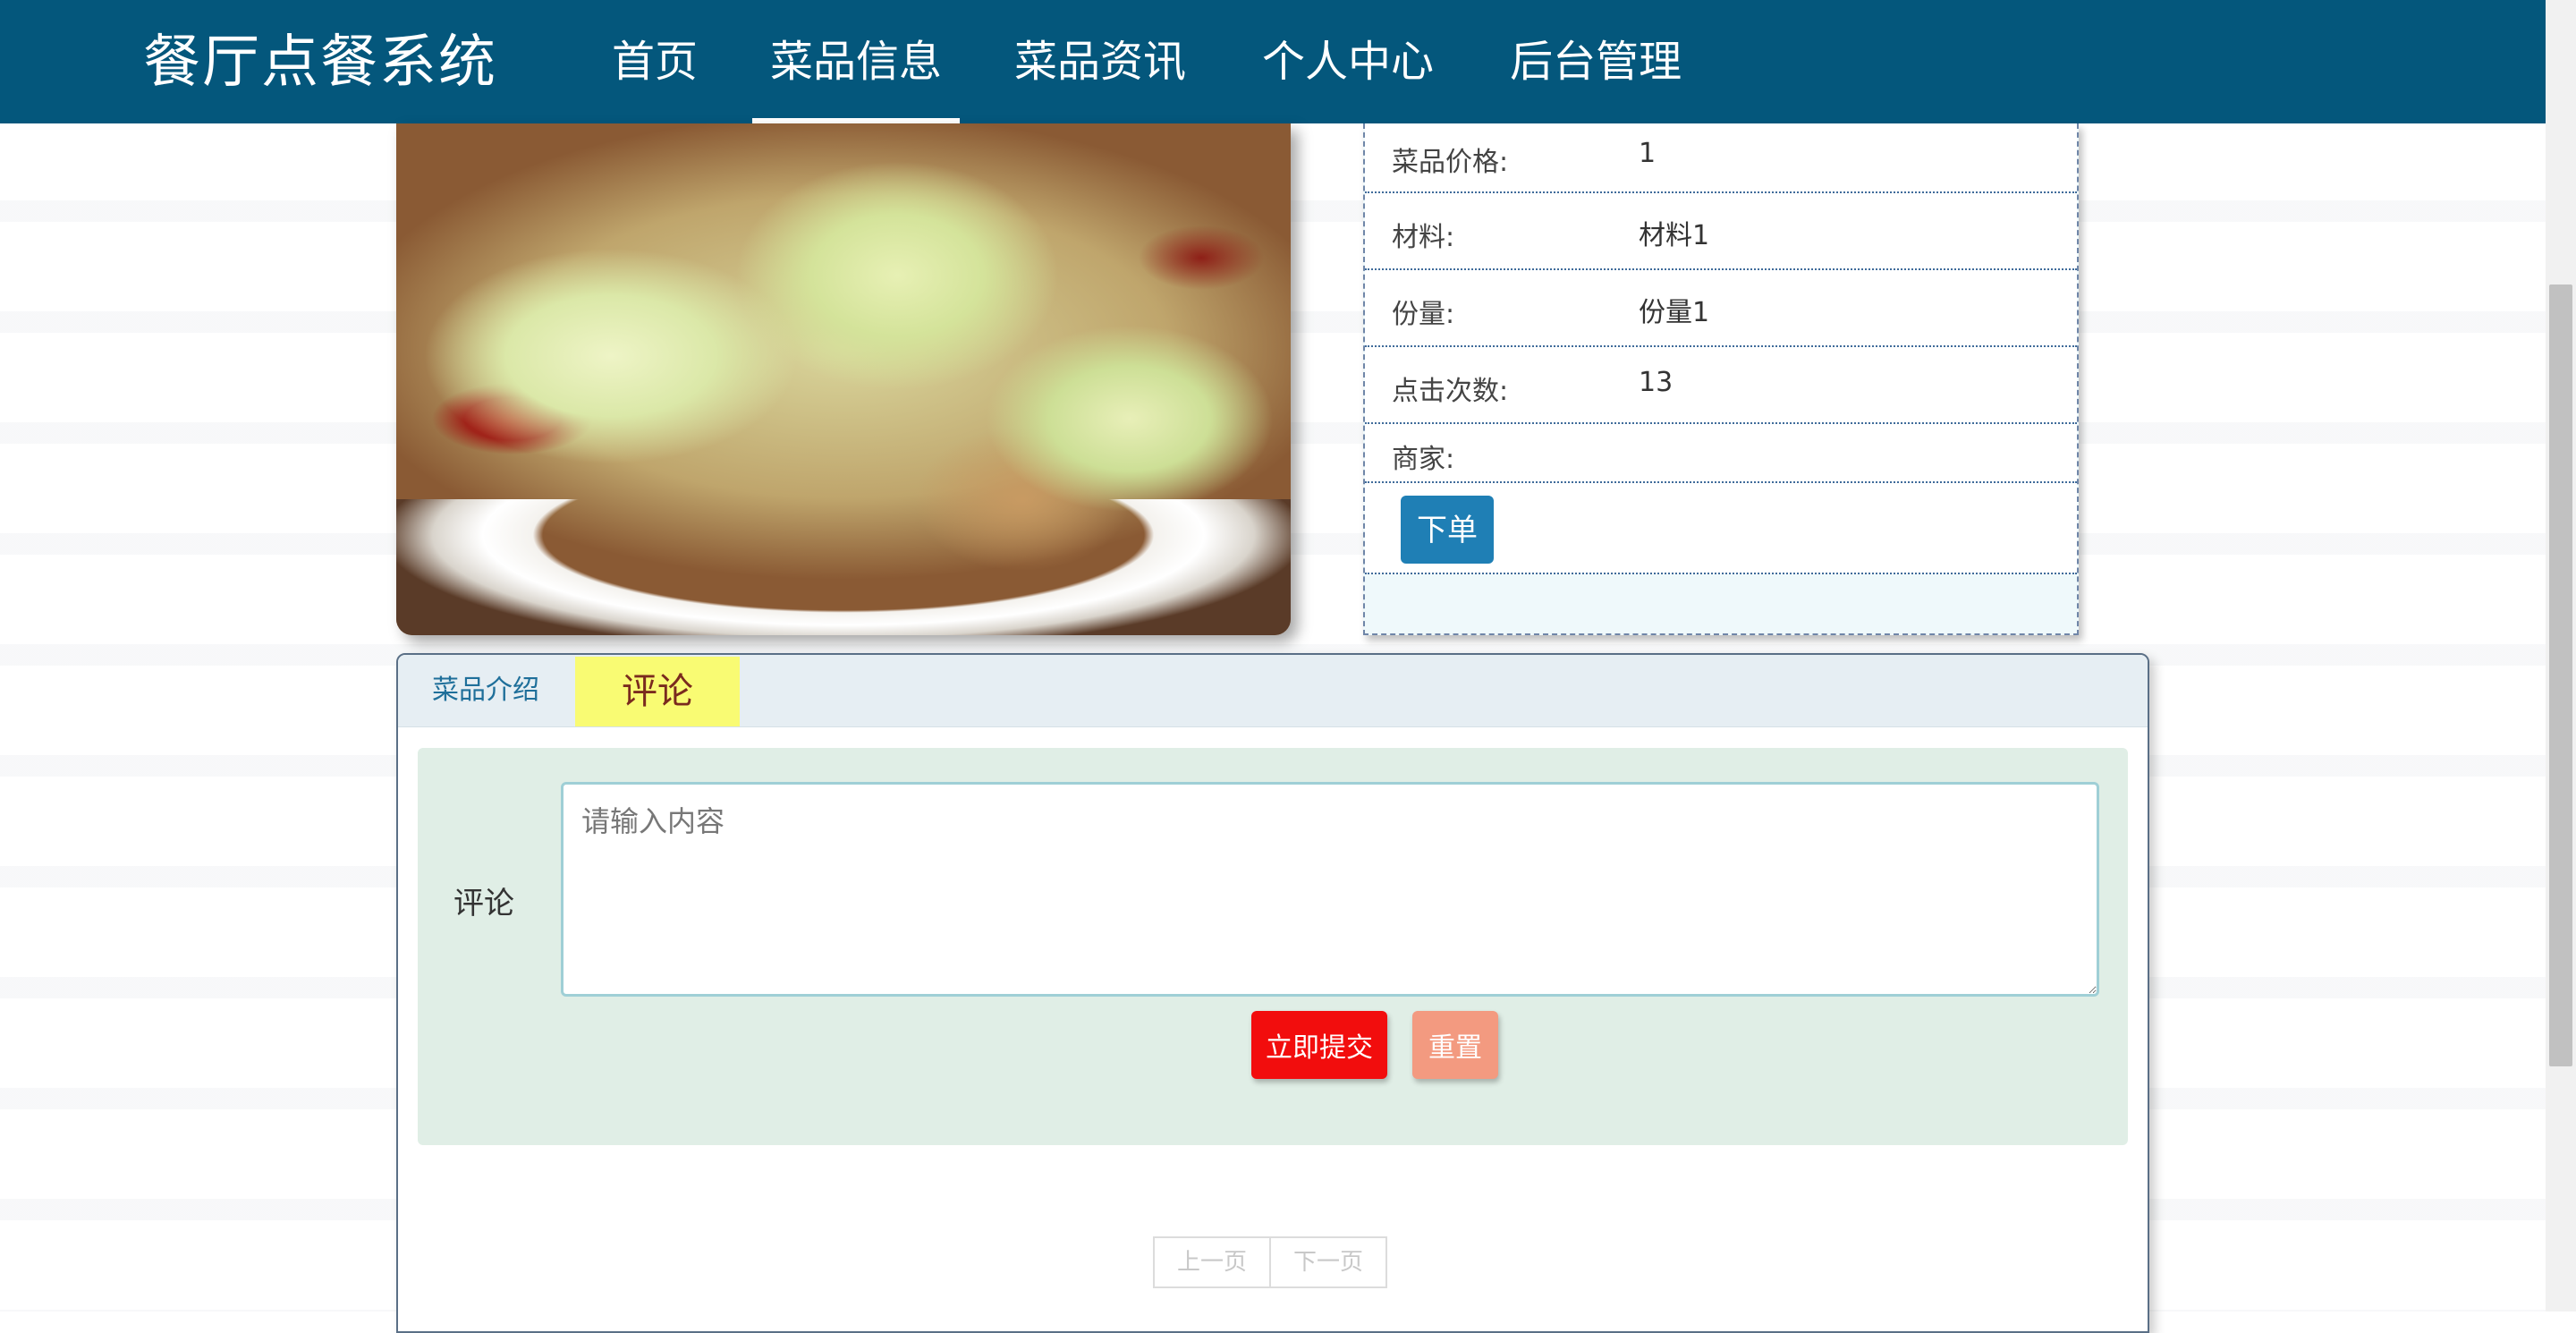 This screenshot has height=1333, width=2576. Describe the element at coordinates (1721, 385) in the screenshot. I see `detail-row-clicks: 点击次数: 13` at that location.